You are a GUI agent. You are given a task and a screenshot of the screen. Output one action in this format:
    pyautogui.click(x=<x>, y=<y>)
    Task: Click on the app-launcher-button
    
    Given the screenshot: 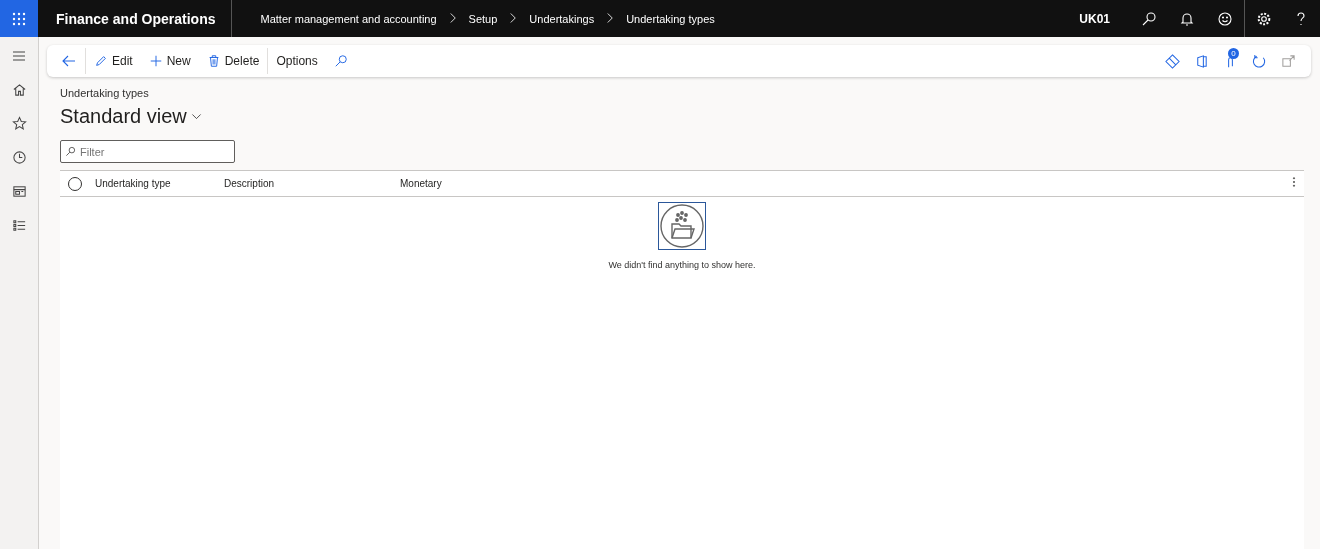 What is the action you would take?
    pyautogui.click(x=19, y=18)
    